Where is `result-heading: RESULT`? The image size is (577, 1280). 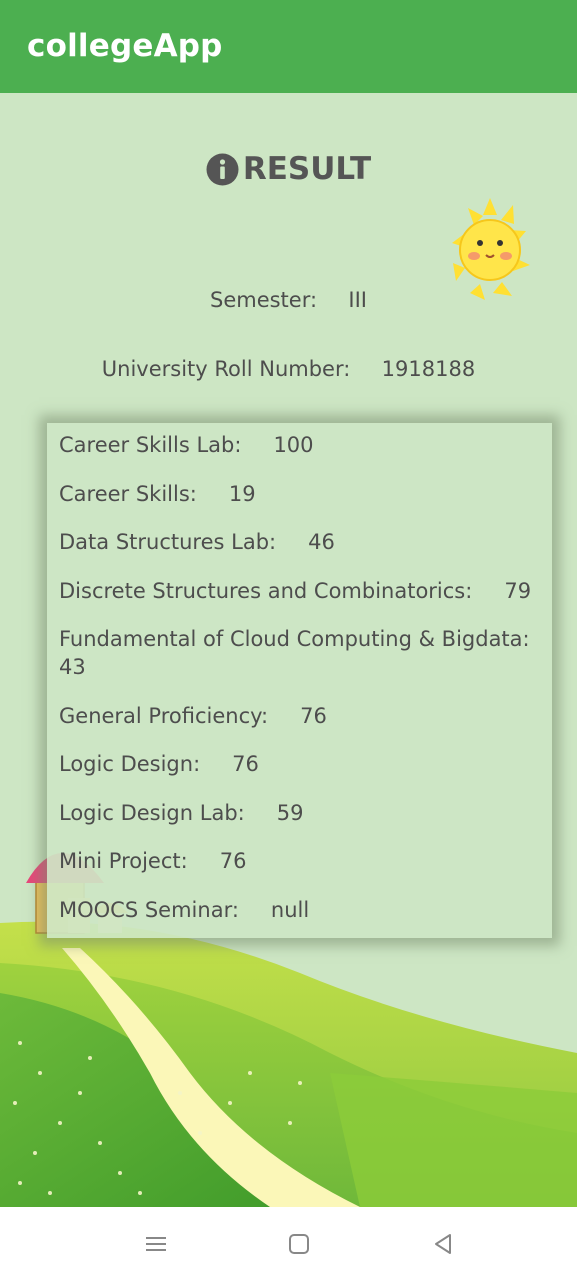 result-heading: RESULT is located at coordinates (288, 169).